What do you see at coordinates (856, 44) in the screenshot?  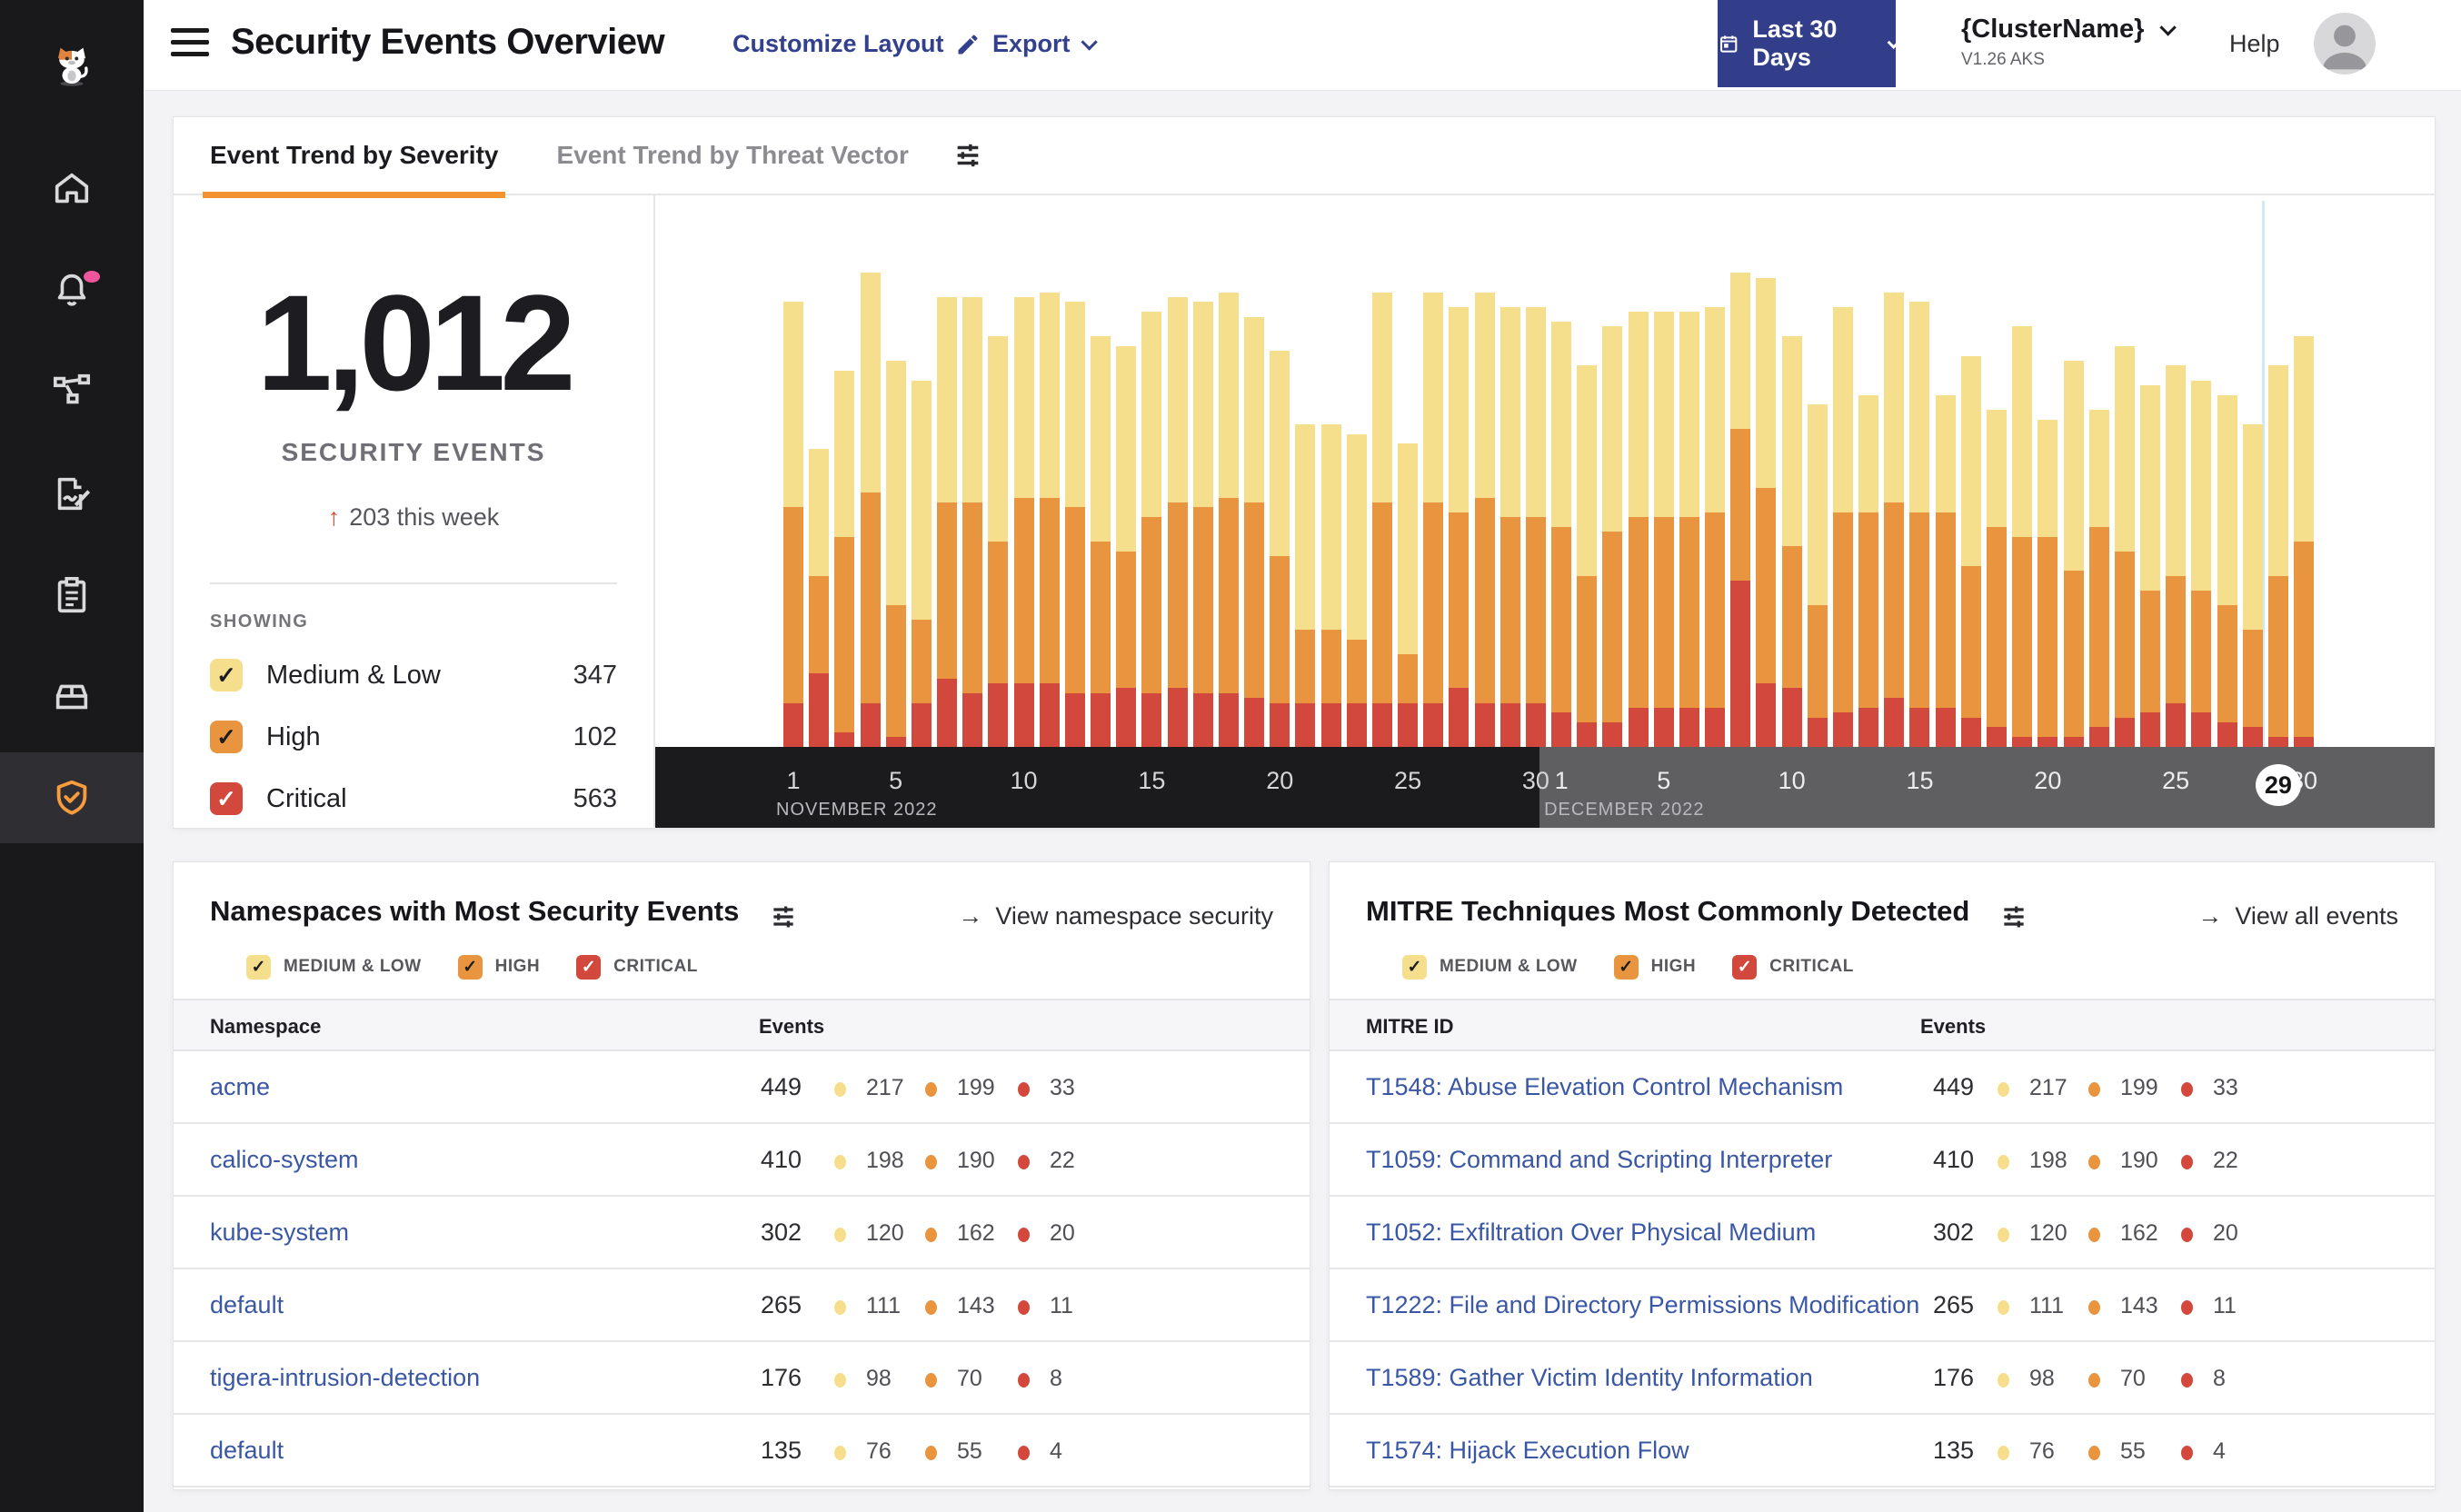 I see `customize-layout-button: Customize Layout` at bounding box center [856, 44].